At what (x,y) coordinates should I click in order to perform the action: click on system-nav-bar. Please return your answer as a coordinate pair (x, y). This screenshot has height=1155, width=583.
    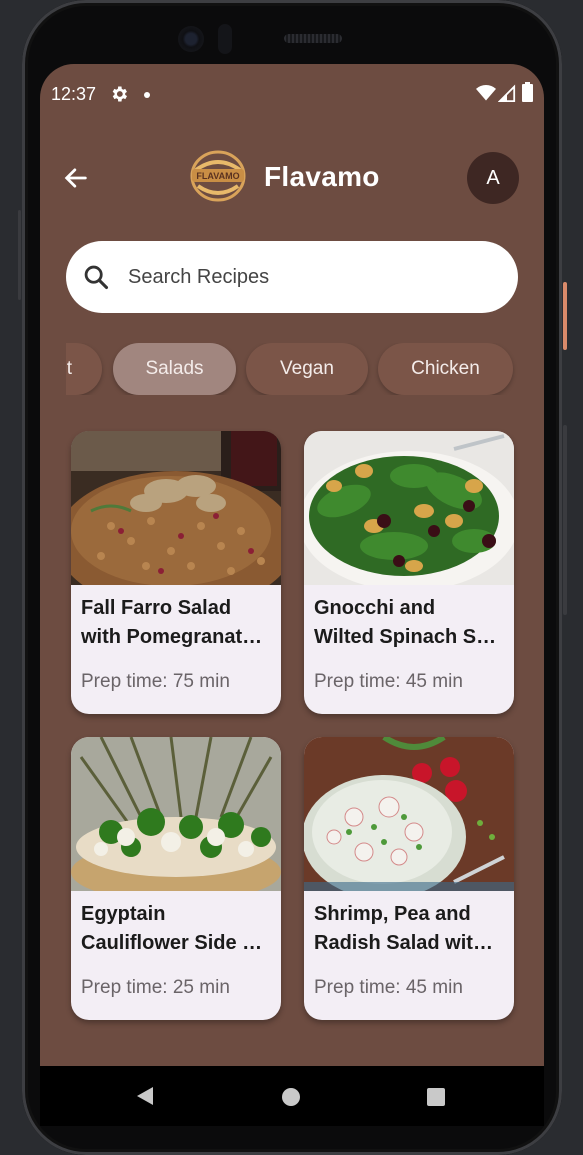
    Looking at the image, I should click on (292, 1096).